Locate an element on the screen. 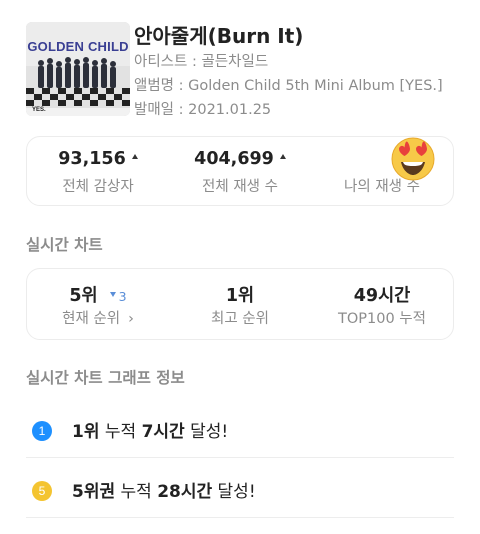  album-cover-art is located at coordinates (78, 69).